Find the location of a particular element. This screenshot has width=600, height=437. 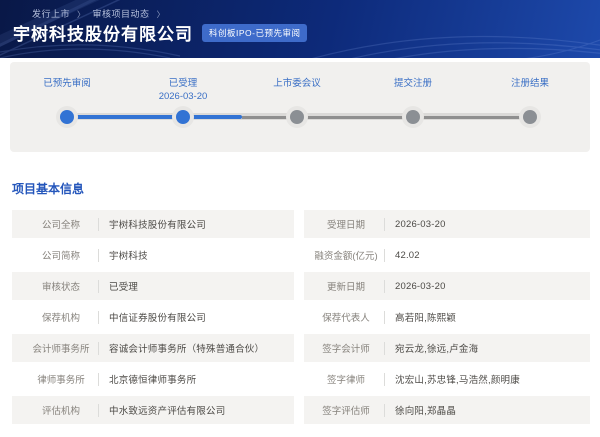

table-row: 会计师事务所 容诚会计师事务所（特殊普通合伙） 签字会计师 宛云龙,徐远,卢金海 is located at coordinates (301, 348).